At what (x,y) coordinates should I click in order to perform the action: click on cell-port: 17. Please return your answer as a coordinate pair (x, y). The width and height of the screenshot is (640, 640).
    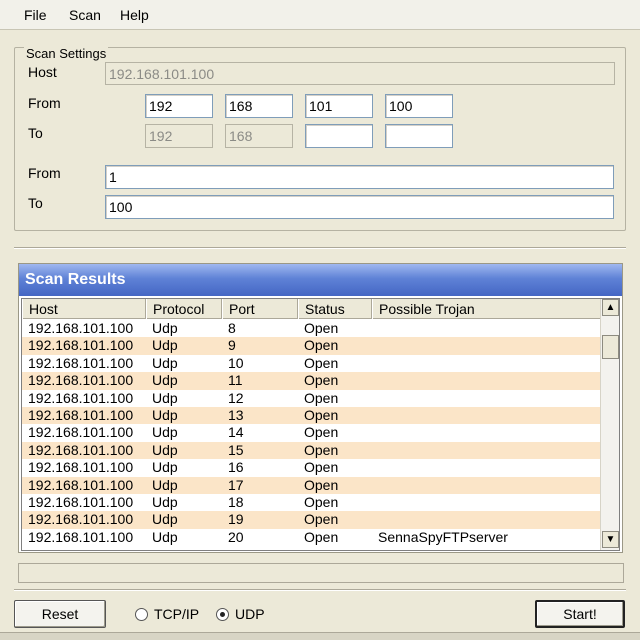
    Looking at the image, I should click on (236, 484).